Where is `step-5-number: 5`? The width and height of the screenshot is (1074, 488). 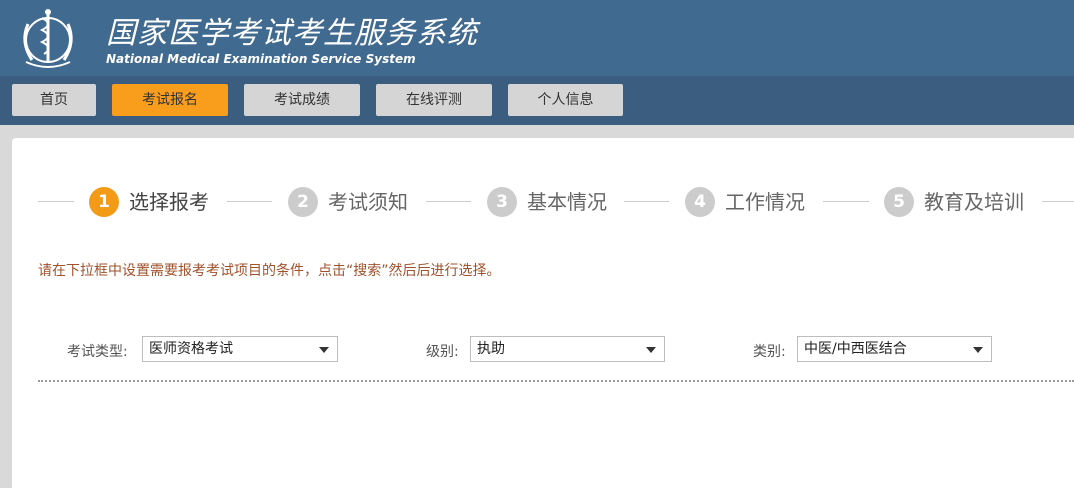 step-5-number: 5 is located at coordinates (899, 202).